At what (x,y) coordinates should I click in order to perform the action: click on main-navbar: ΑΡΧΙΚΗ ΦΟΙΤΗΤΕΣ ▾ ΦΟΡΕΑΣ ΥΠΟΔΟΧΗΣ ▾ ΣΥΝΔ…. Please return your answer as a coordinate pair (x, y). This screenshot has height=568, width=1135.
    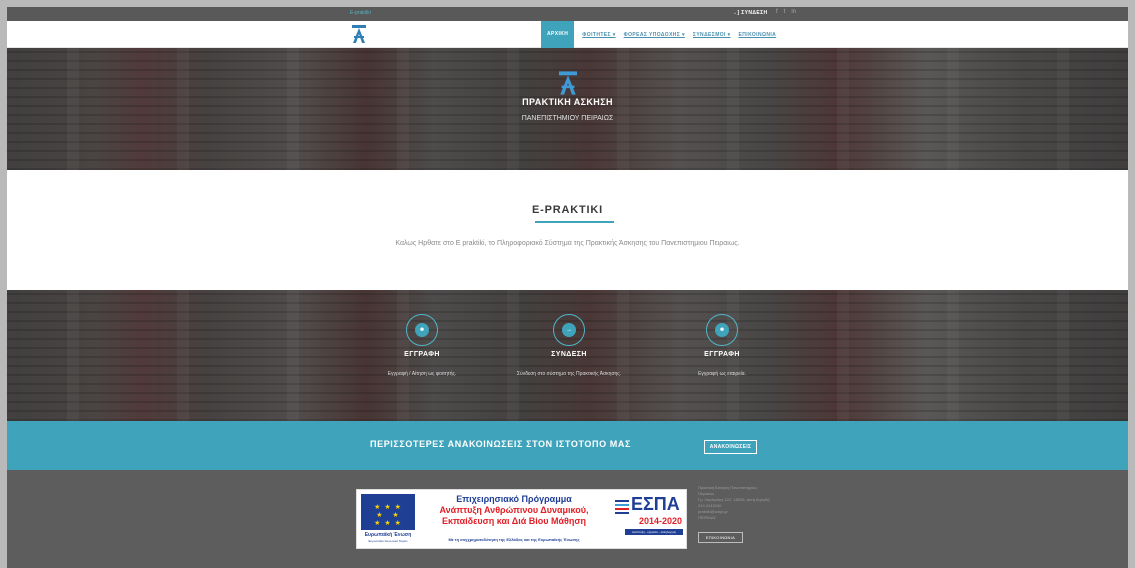
    Looking at the image, I should click on (567, 34).